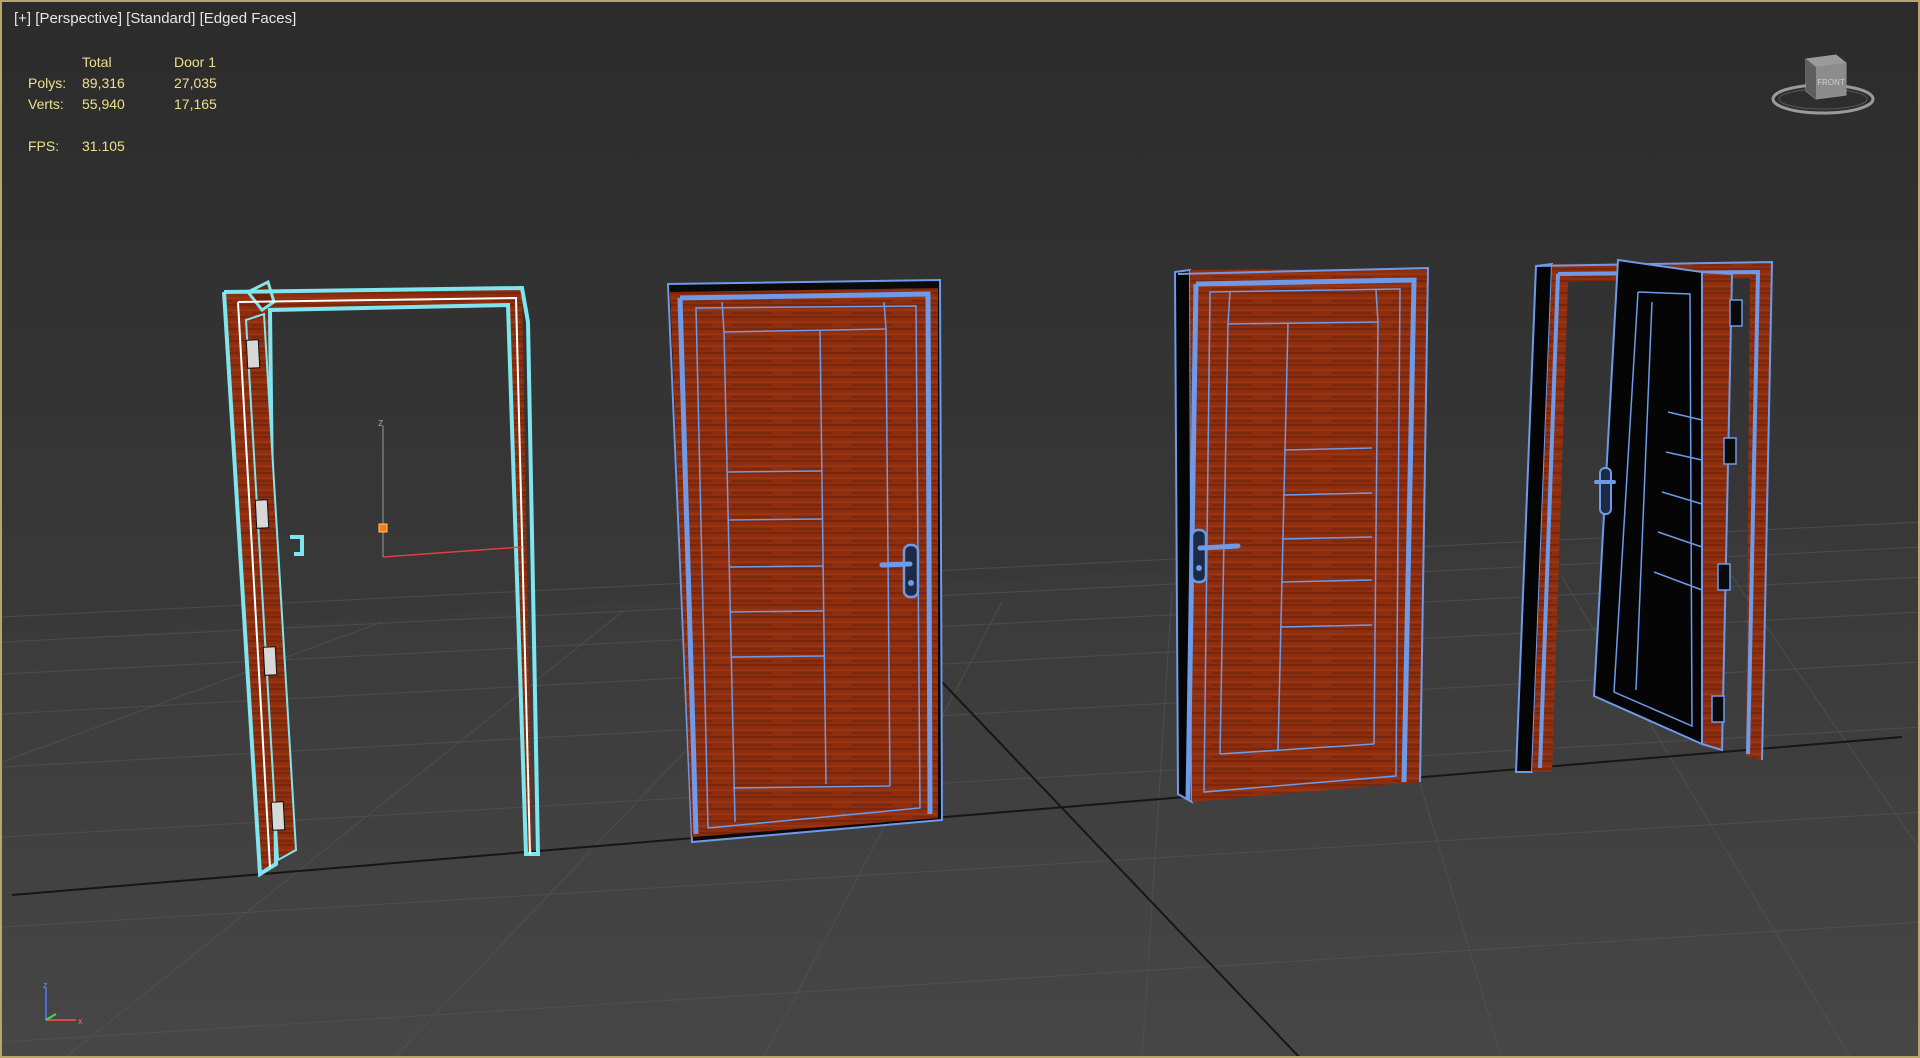 The height and width of the screenshot is (1058, 1920). What do you see at coordinates (381, 423) in the screenshot?
I see `gizmo-z-label: z` at bounding box center [381, 423].